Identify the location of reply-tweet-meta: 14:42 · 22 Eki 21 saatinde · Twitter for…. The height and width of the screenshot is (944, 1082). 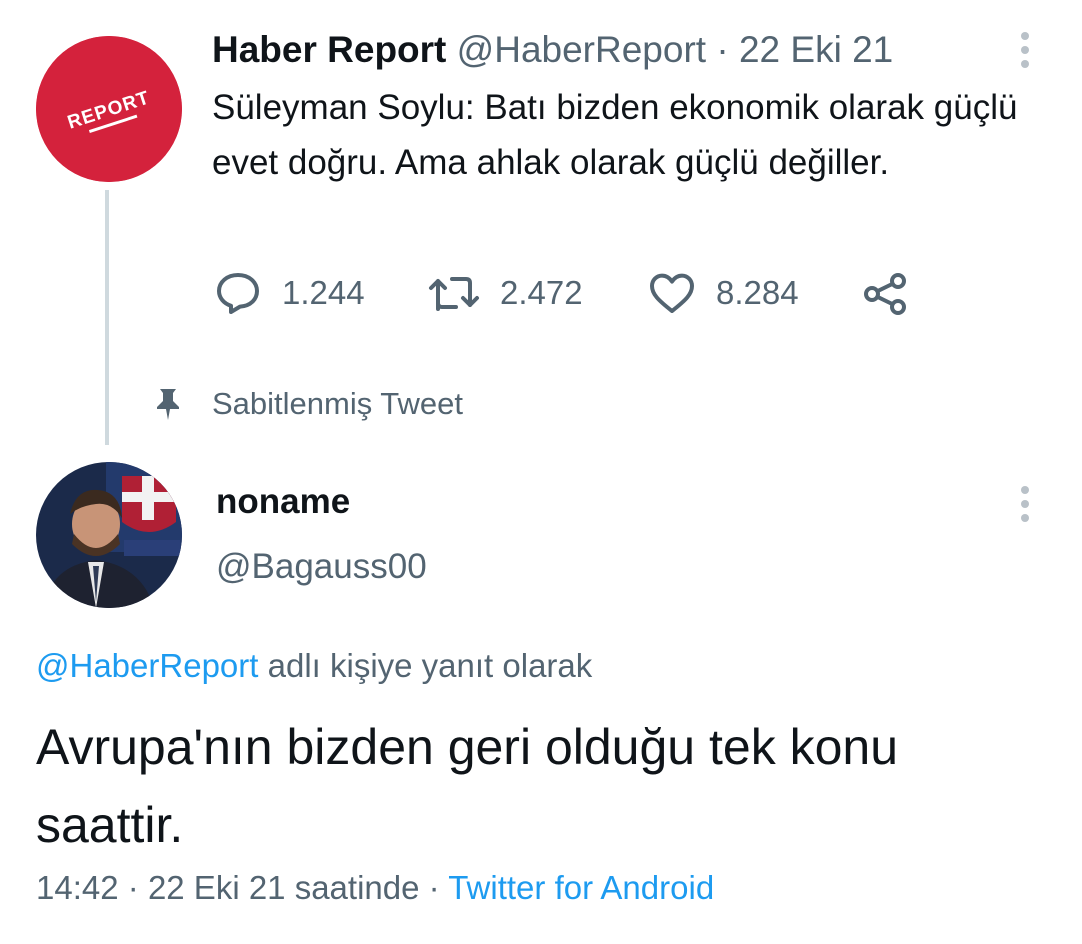
(375, 888).